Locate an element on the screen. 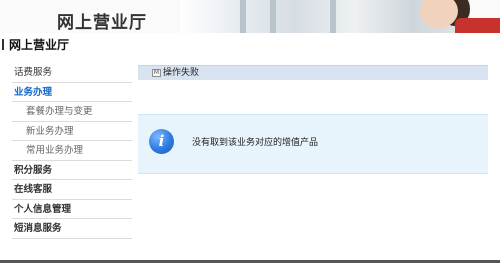 This screenshot has width=500, height=264. banner-figure-scarf is located at coordinates (477, 25).